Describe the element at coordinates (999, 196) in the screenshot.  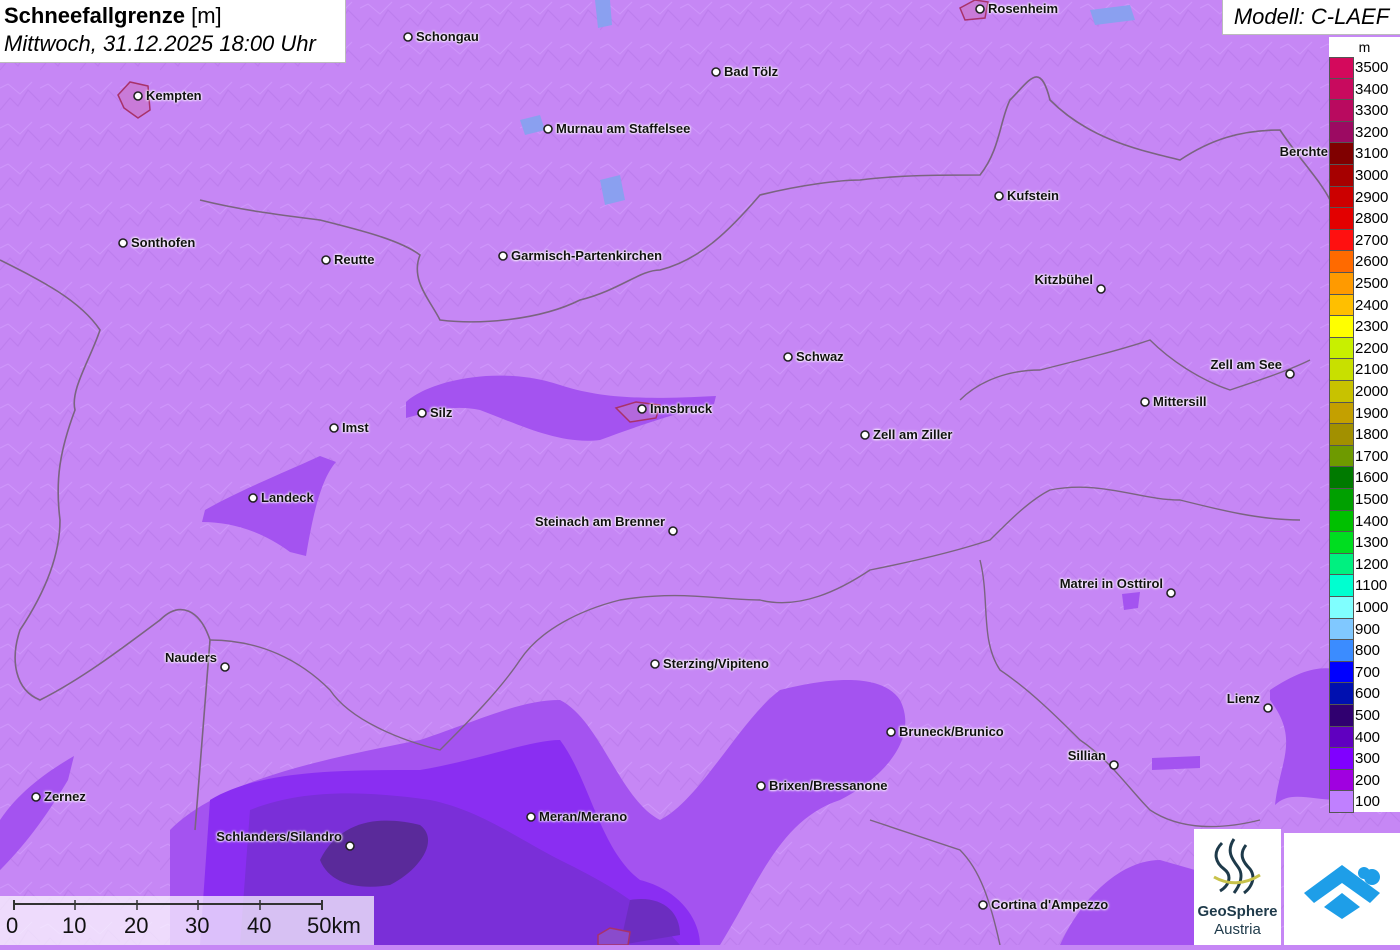
I see `city-marker-kufstein` at that location.